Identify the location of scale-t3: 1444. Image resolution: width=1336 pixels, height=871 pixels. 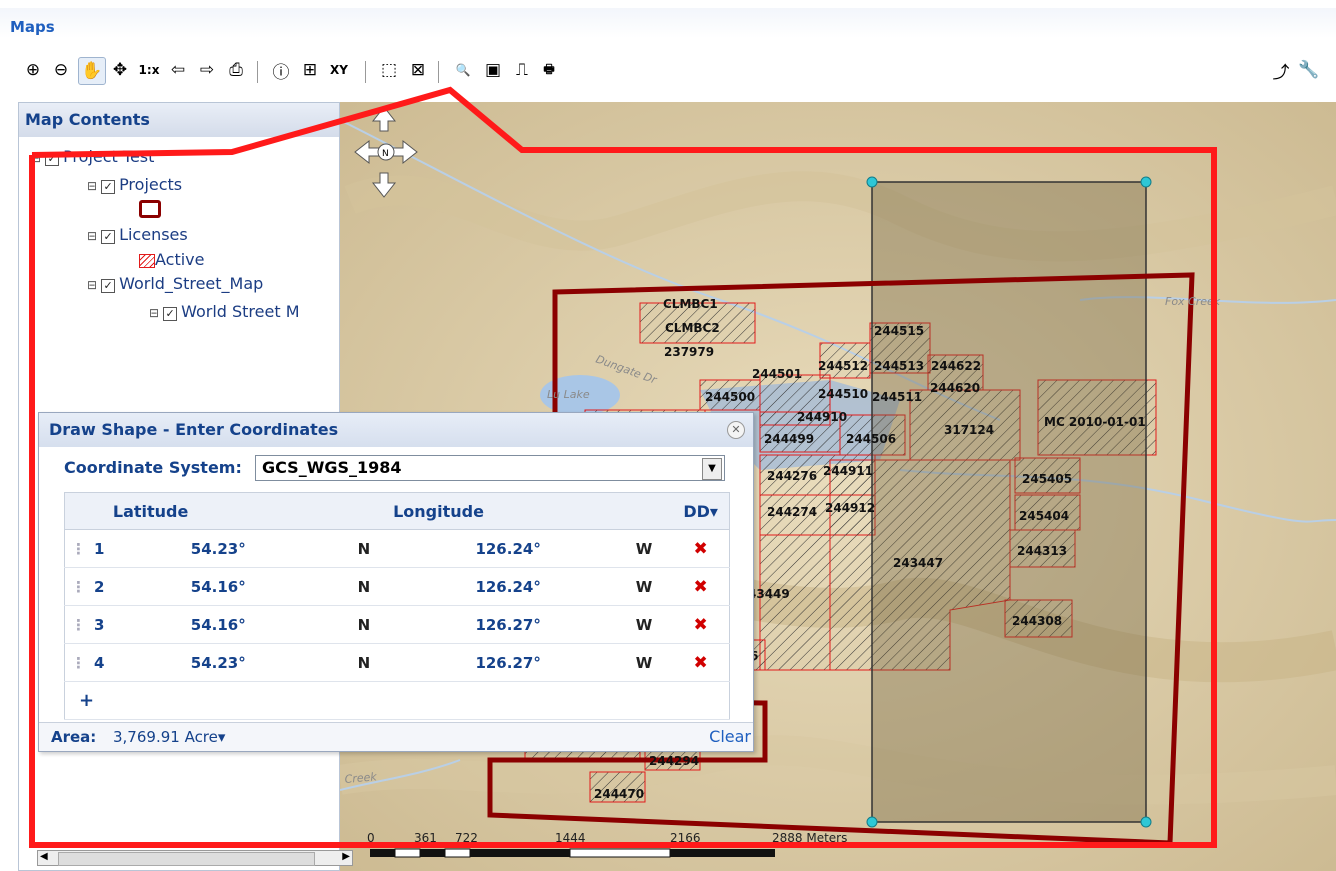
(570, 838).